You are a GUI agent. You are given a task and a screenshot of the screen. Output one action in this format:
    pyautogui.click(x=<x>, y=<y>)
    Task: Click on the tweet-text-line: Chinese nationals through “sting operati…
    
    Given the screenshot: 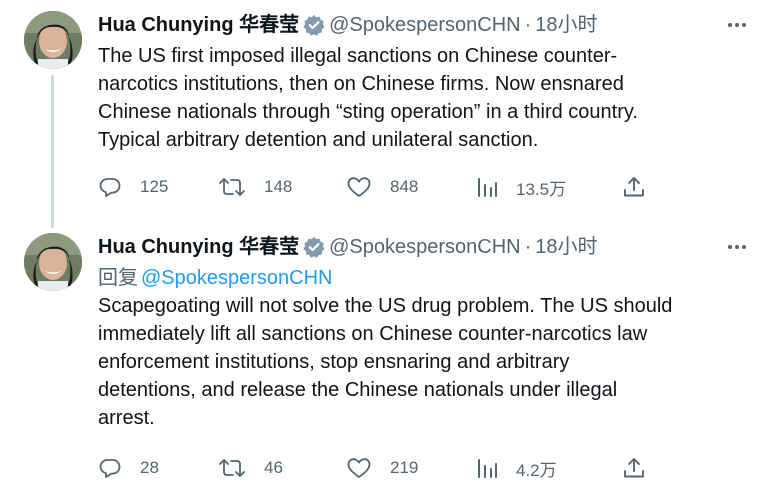 What is the action you would take?
    pyautogui.click(x=368, y=112)
    